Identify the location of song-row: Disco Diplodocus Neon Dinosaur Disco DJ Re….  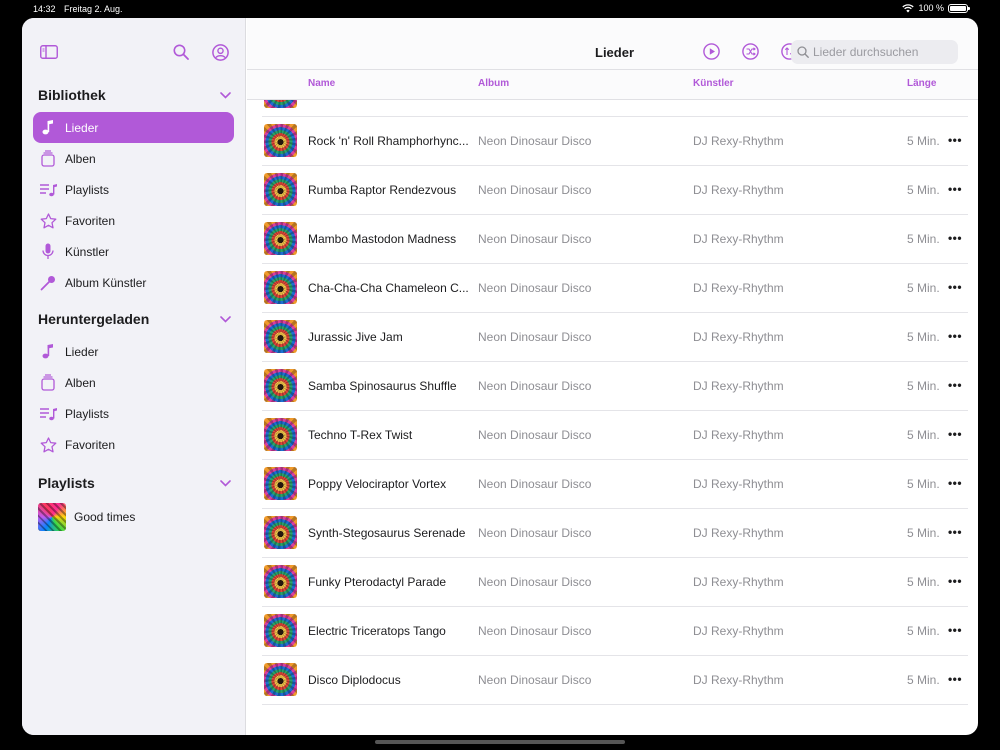
(612, 680).